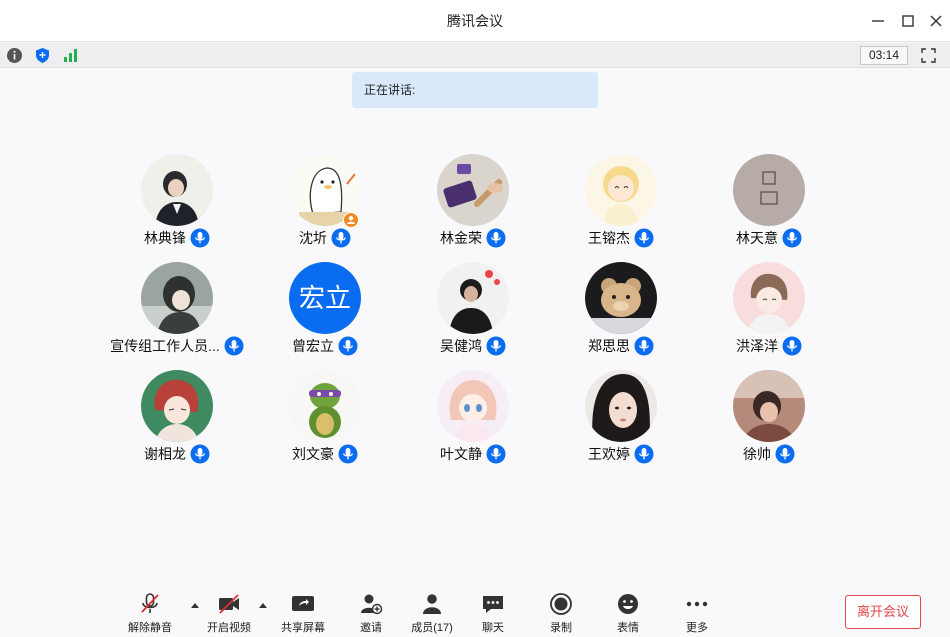  What do you see at coordinates (371, 628) in the screenshot?
I see `invite-label: 邀请` at bounding box center [371, 628].